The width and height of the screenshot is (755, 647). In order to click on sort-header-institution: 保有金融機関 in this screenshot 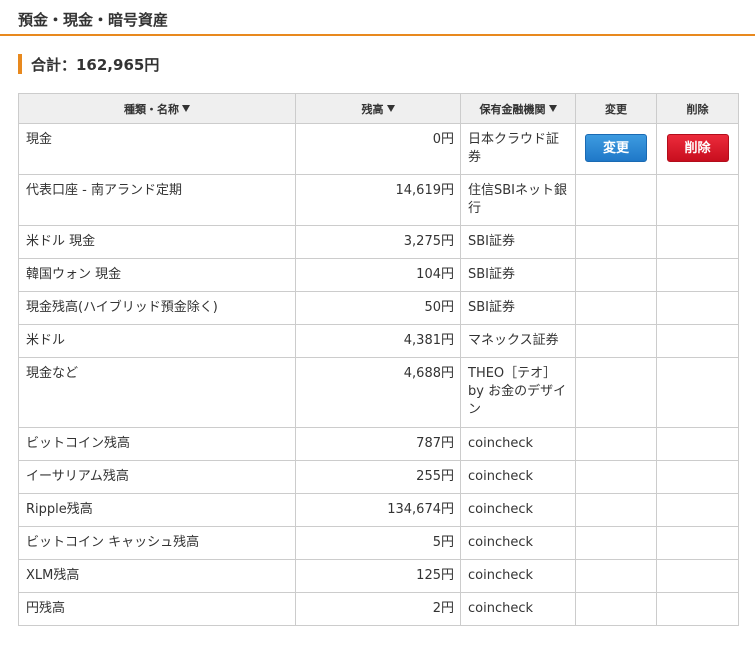, I will do `click(518, 108)`.